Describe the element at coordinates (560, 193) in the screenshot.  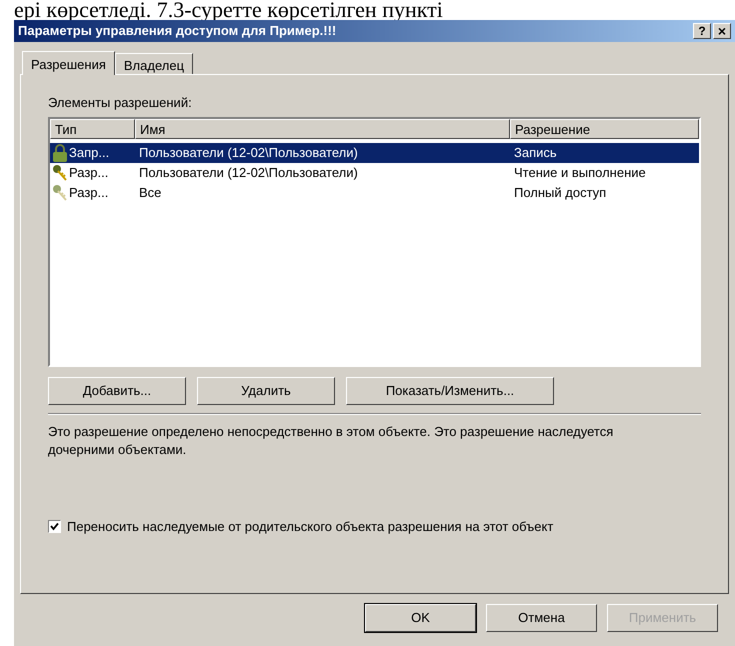
I see `table-cell-text: Полный доступ` at that location.